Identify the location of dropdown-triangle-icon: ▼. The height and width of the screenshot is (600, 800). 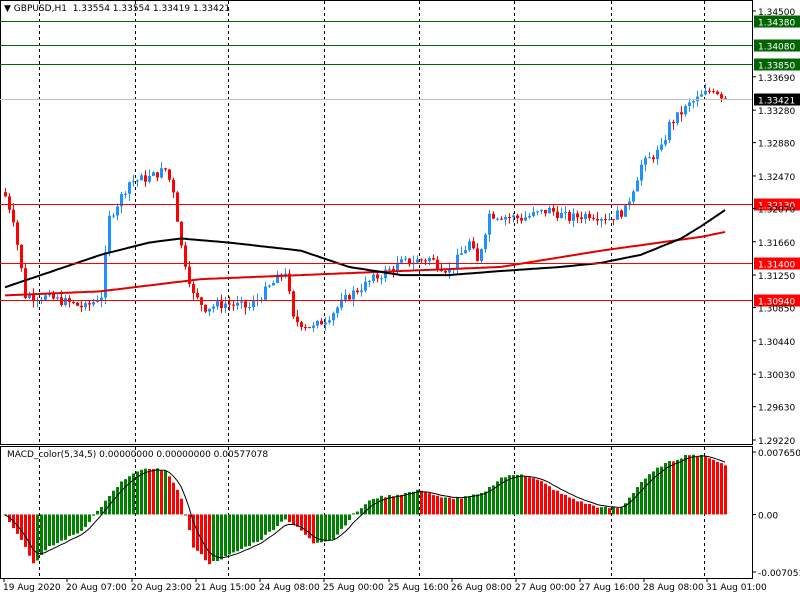
(7, 9).